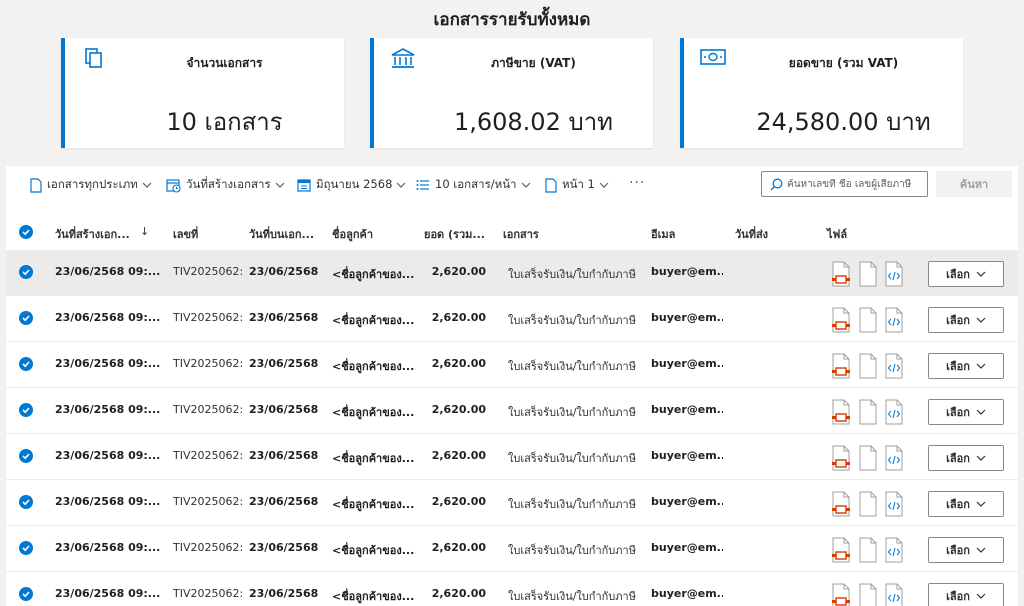 The image size is (1024, 606). I want to click on header-document: เอกสาร, so click(521, 234).